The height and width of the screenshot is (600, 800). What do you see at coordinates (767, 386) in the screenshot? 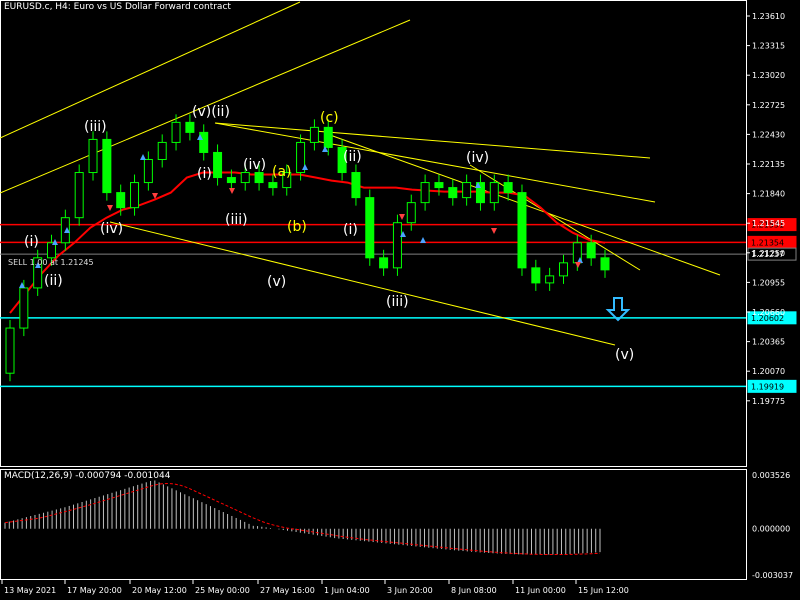
I see `level-price-label: 1.19919` at bounding box center [767, 386].